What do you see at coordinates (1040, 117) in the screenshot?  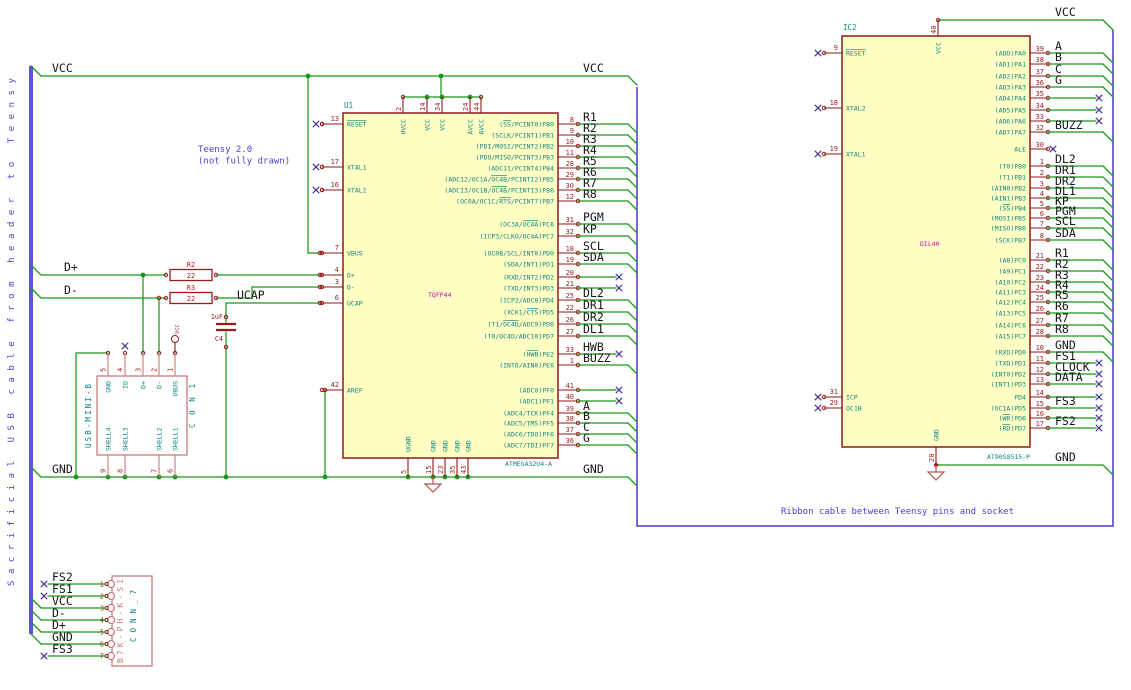 I see `pin-number: 33` at bounding box center [1040, 117].